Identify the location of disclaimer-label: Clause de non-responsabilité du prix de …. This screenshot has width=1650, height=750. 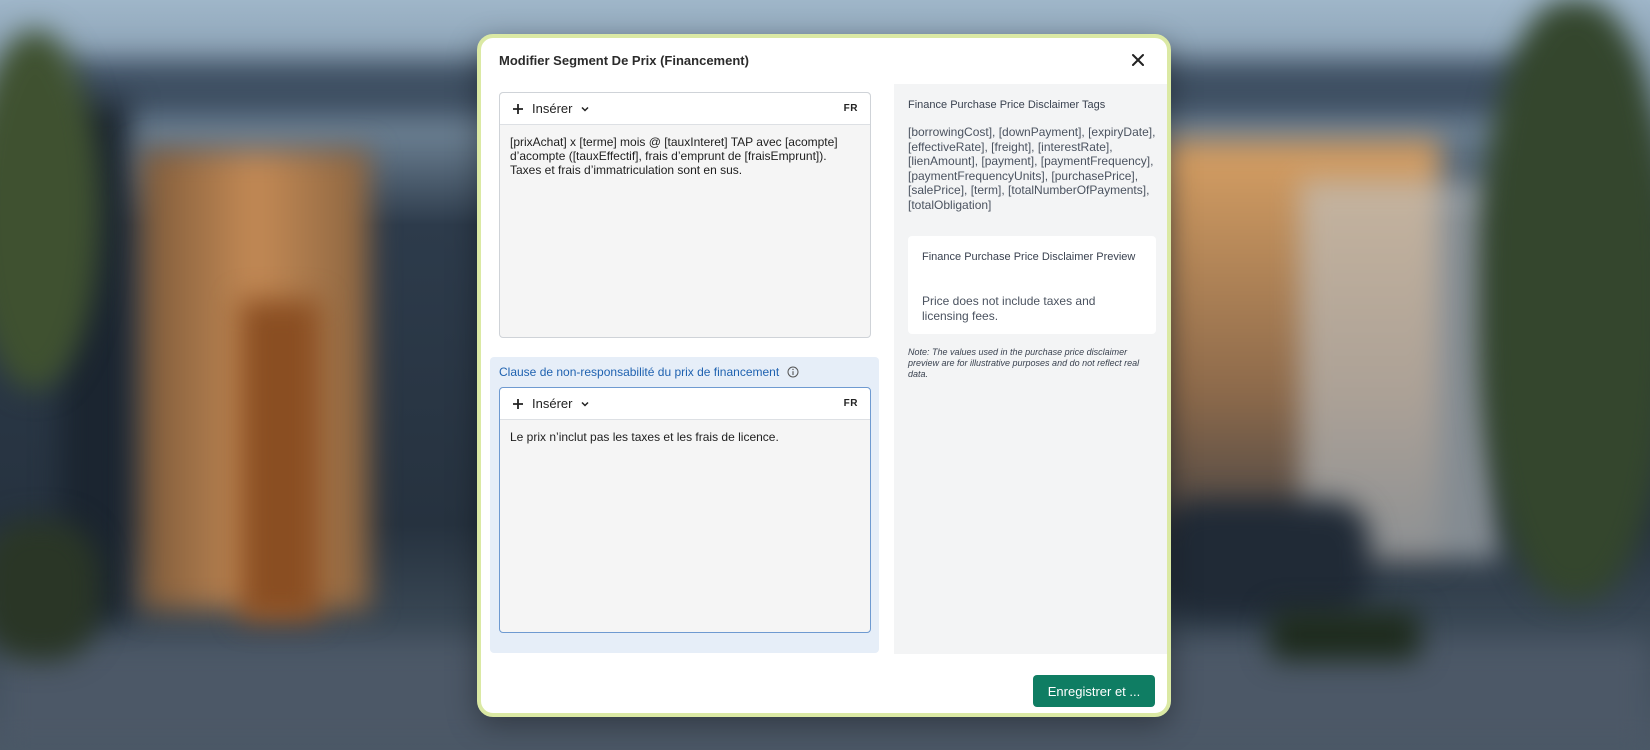
(649, 372).